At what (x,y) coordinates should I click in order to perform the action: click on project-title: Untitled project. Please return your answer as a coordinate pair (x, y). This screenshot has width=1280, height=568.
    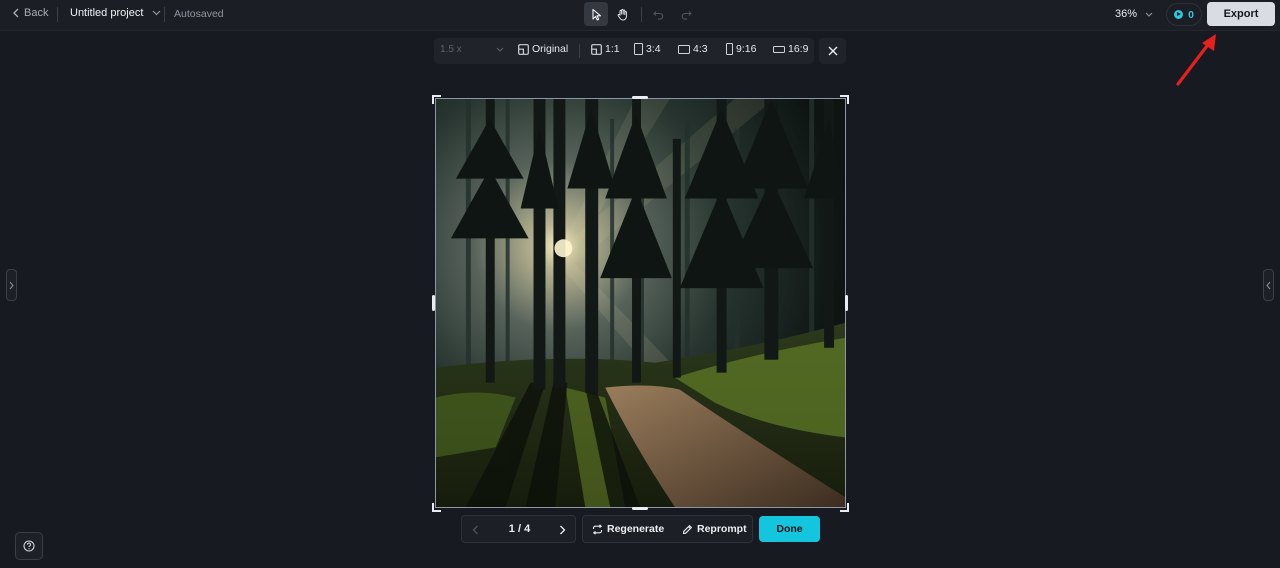
    Looking at the image, I should click on (107, 13).